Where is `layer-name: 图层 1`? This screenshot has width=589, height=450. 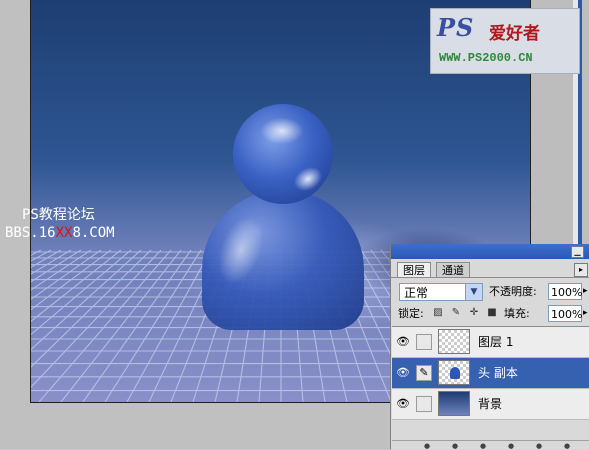
layer-name: 图层 1 is located at coordinates (496, 342).